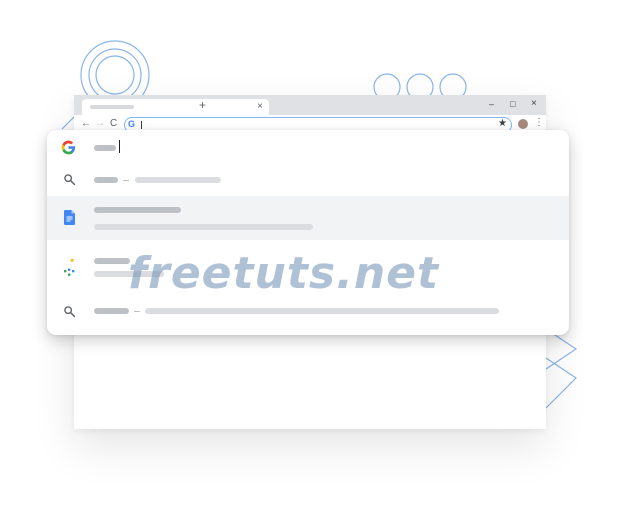 This screenshot has height=530, width=626. Describe the element at coordinates (100, 124) in the screenshot. I see `forward-icon: →` at that location.